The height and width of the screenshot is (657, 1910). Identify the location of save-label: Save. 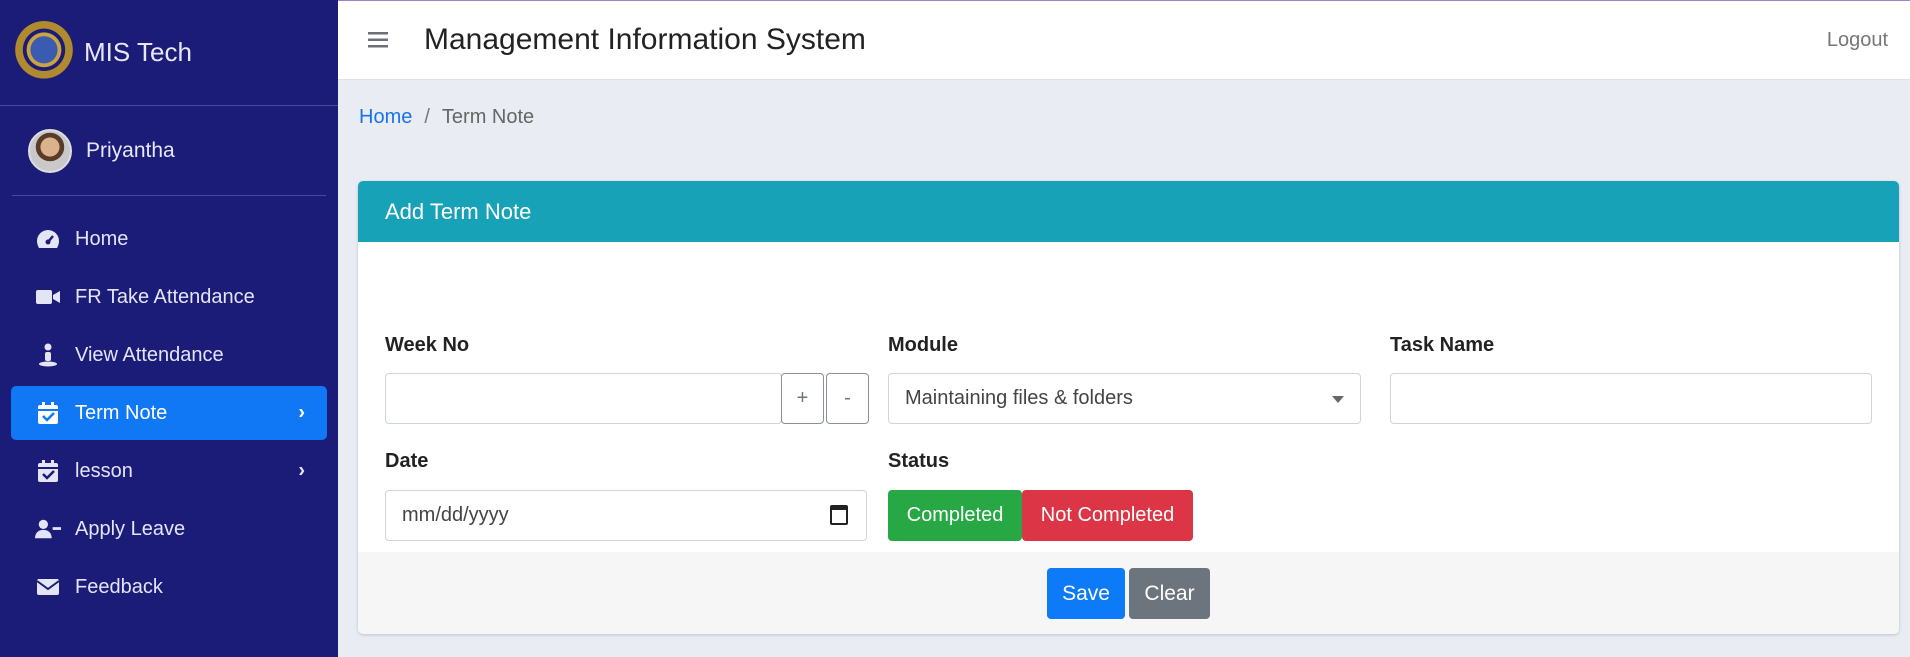
(1086, 593).